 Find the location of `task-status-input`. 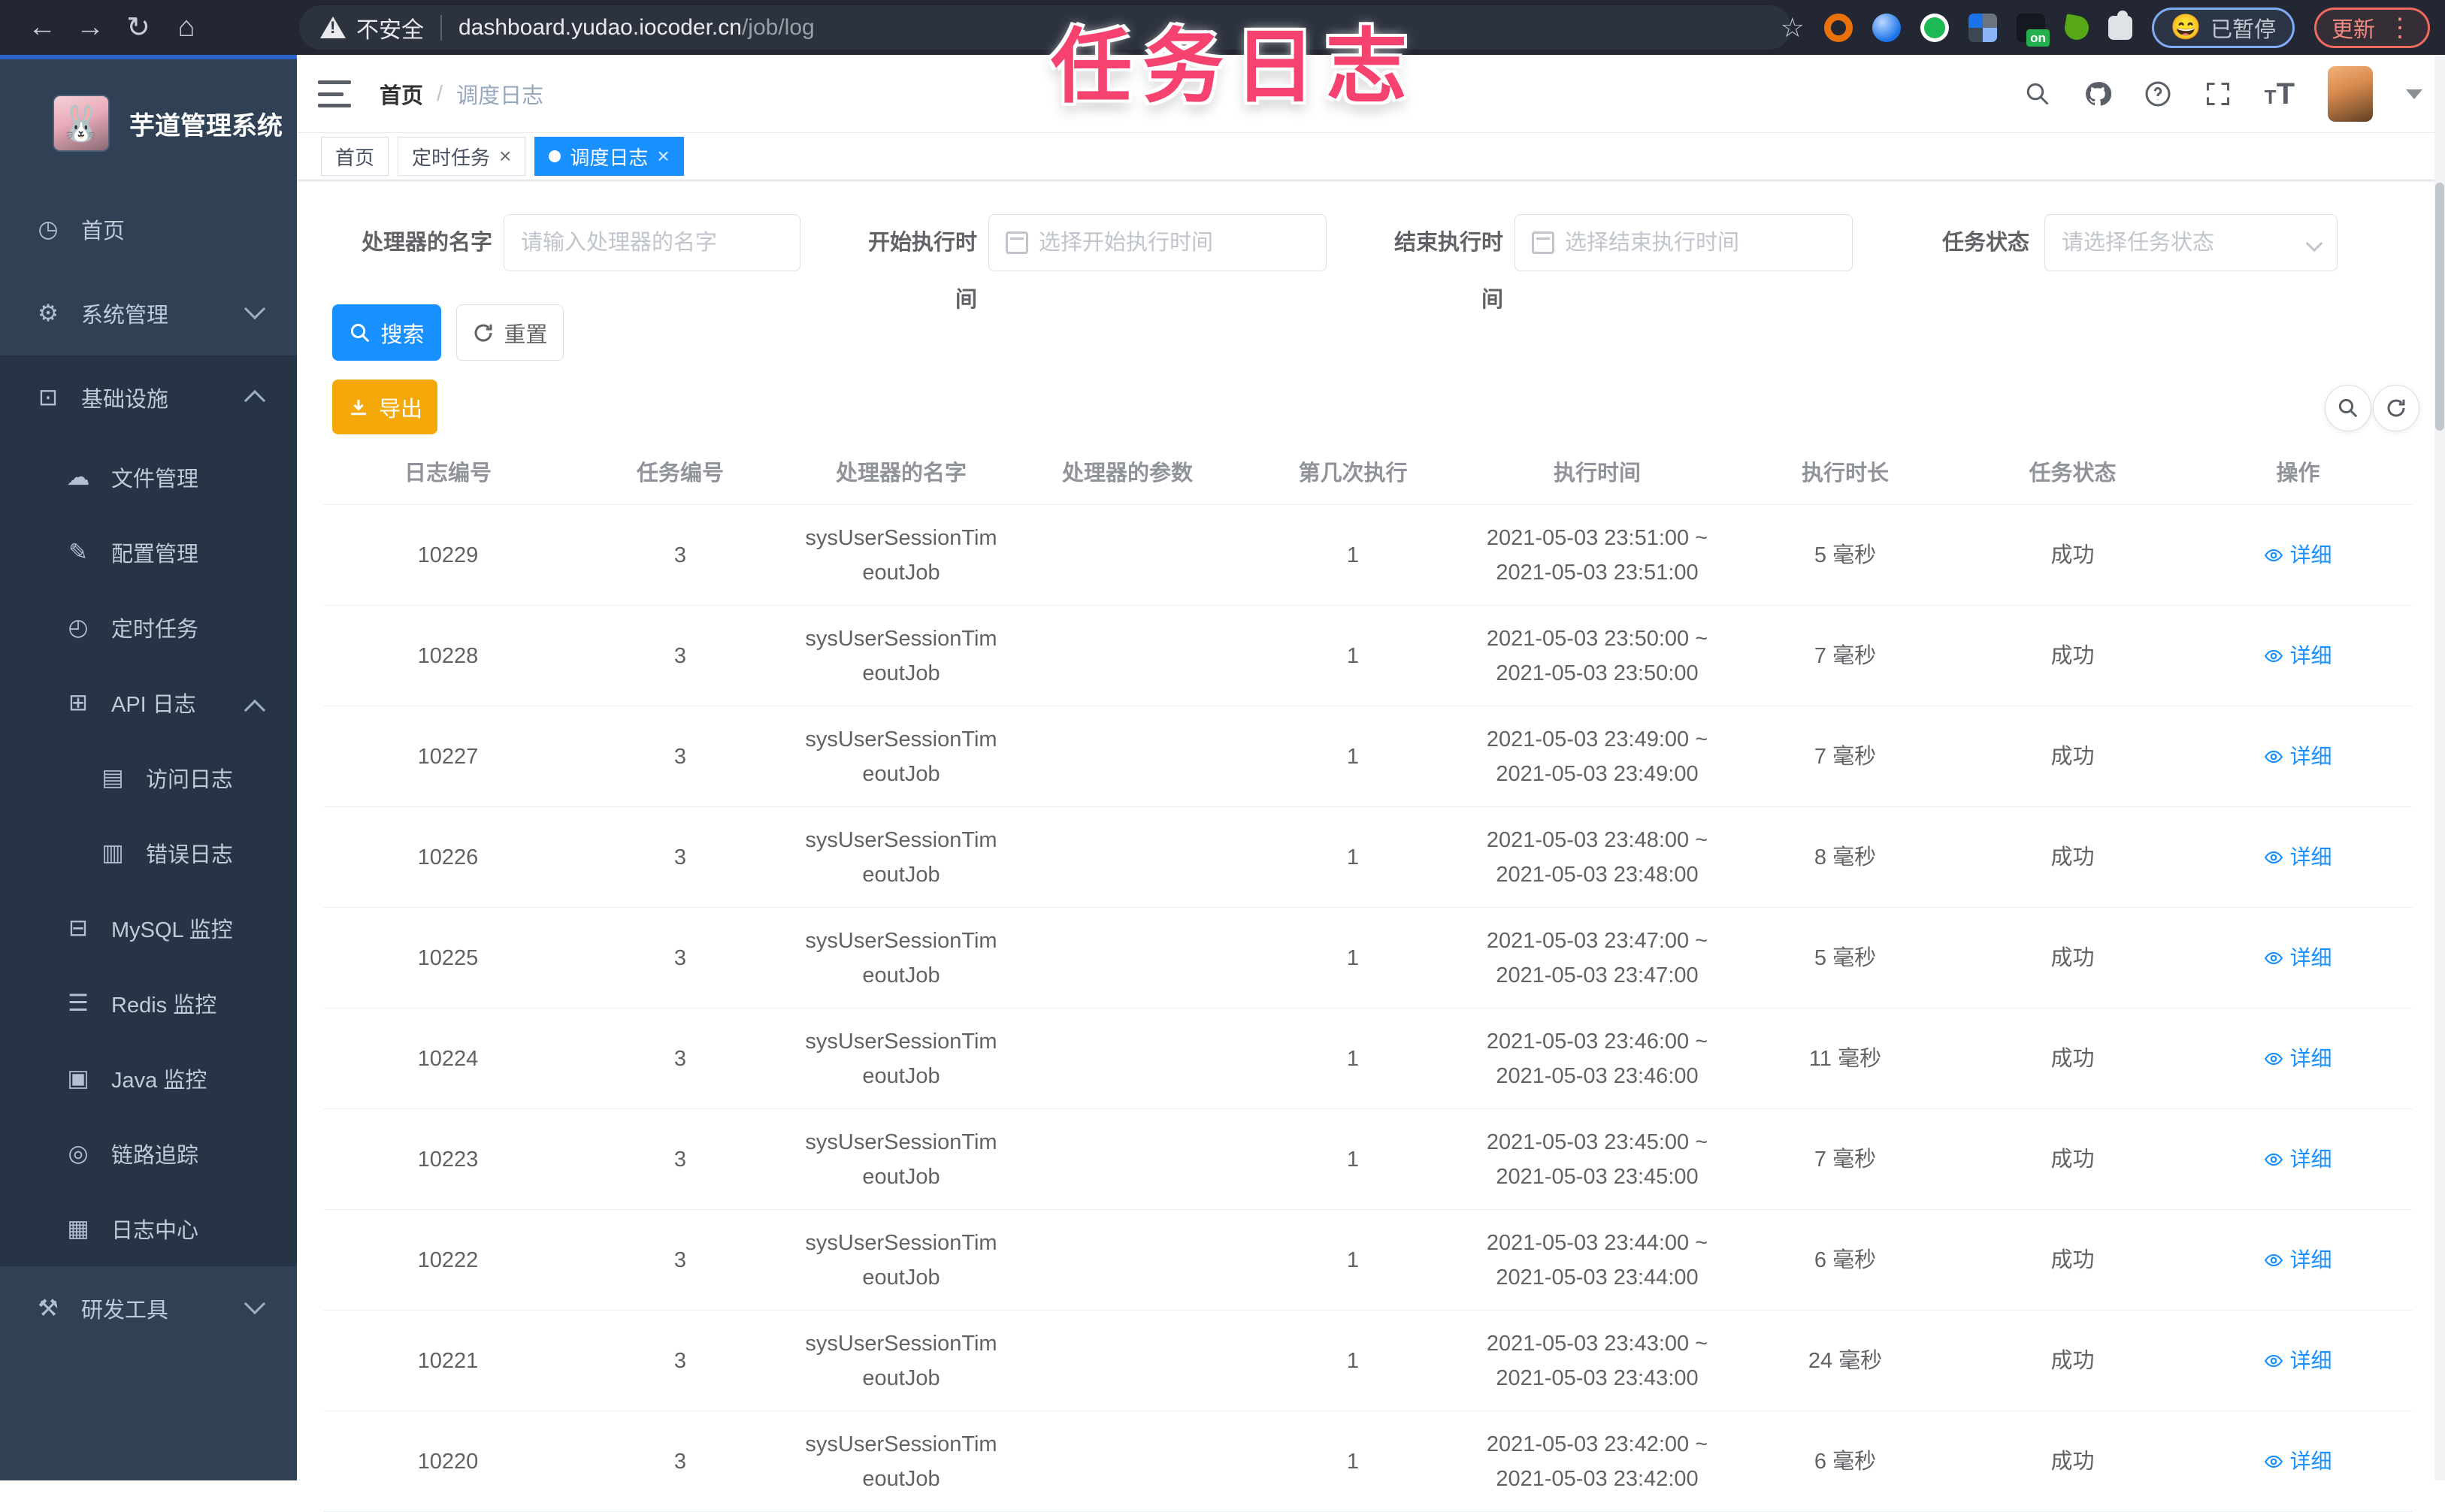

task-status-input is located at coordinates (2191, 243).